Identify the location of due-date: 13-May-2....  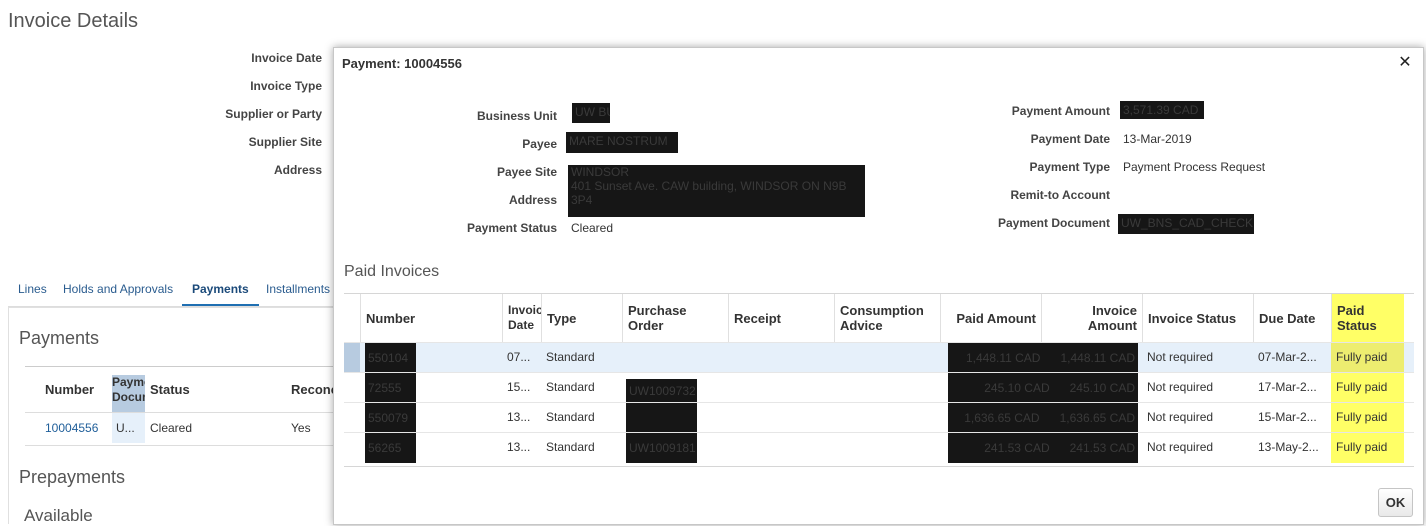
(1288, 447).